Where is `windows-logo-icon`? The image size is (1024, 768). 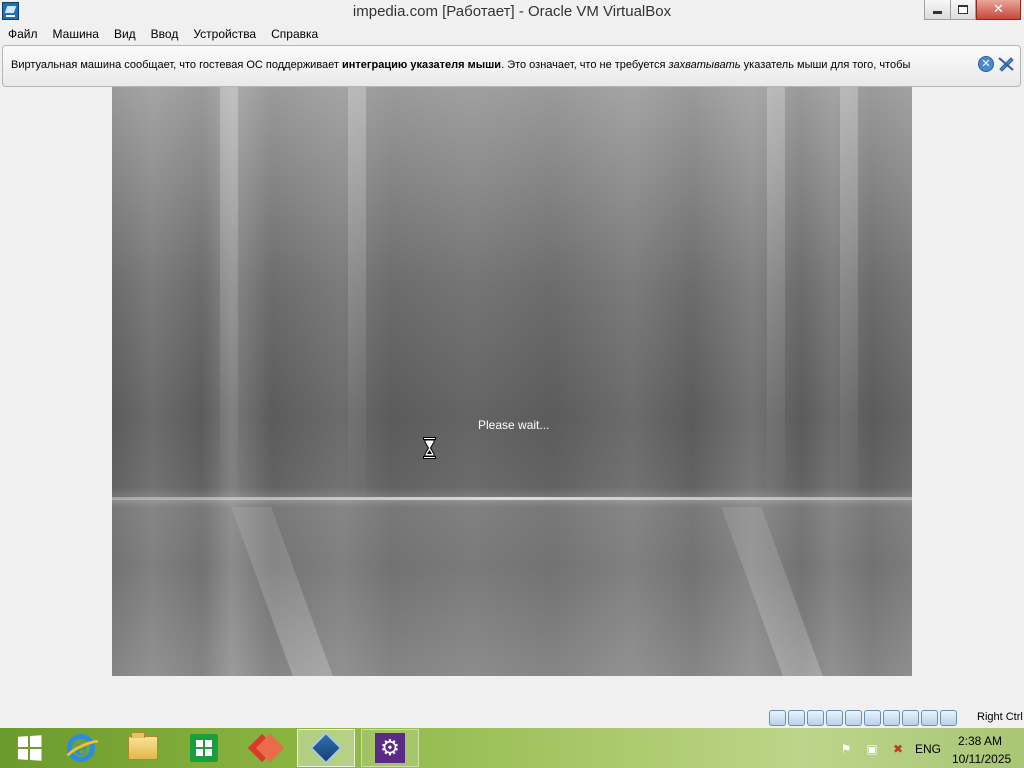
windows-logo-icon is located at coordinates (29, 748).